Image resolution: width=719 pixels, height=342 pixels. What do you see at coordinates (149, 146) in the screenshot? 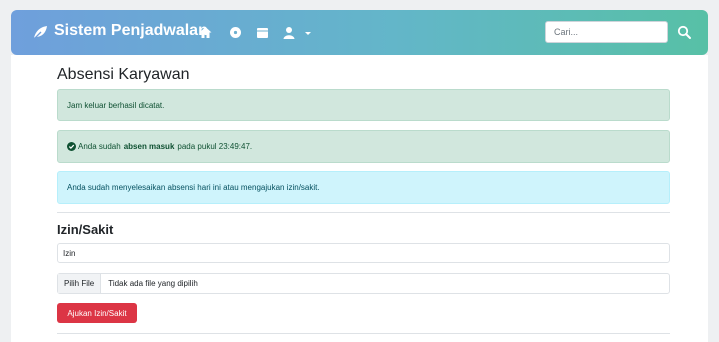
I see `alert-bold: absen masuk` at bounding box center [149, 146].